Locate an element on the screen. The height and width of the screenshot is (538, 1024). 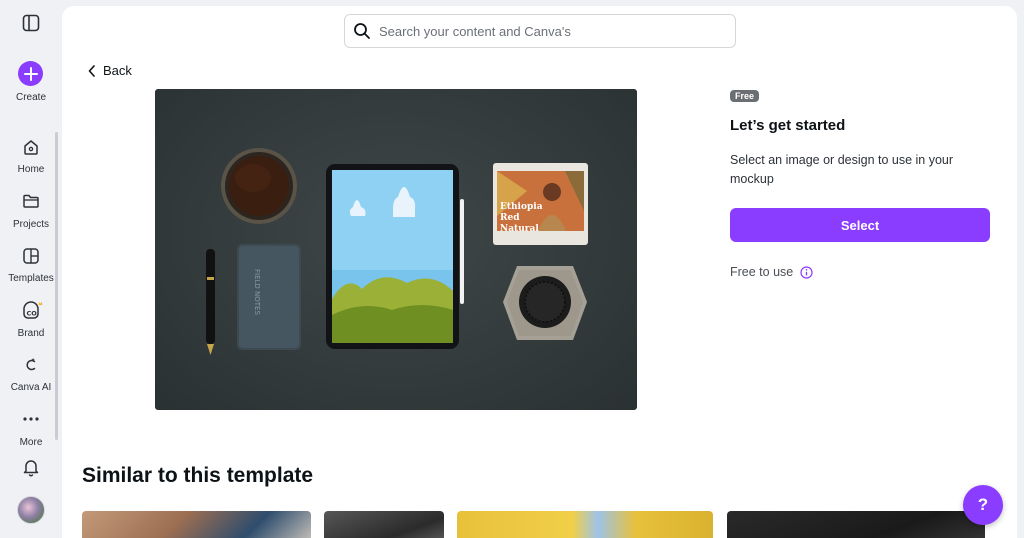
package-text-2: Red is located at coordinates (510, 218).